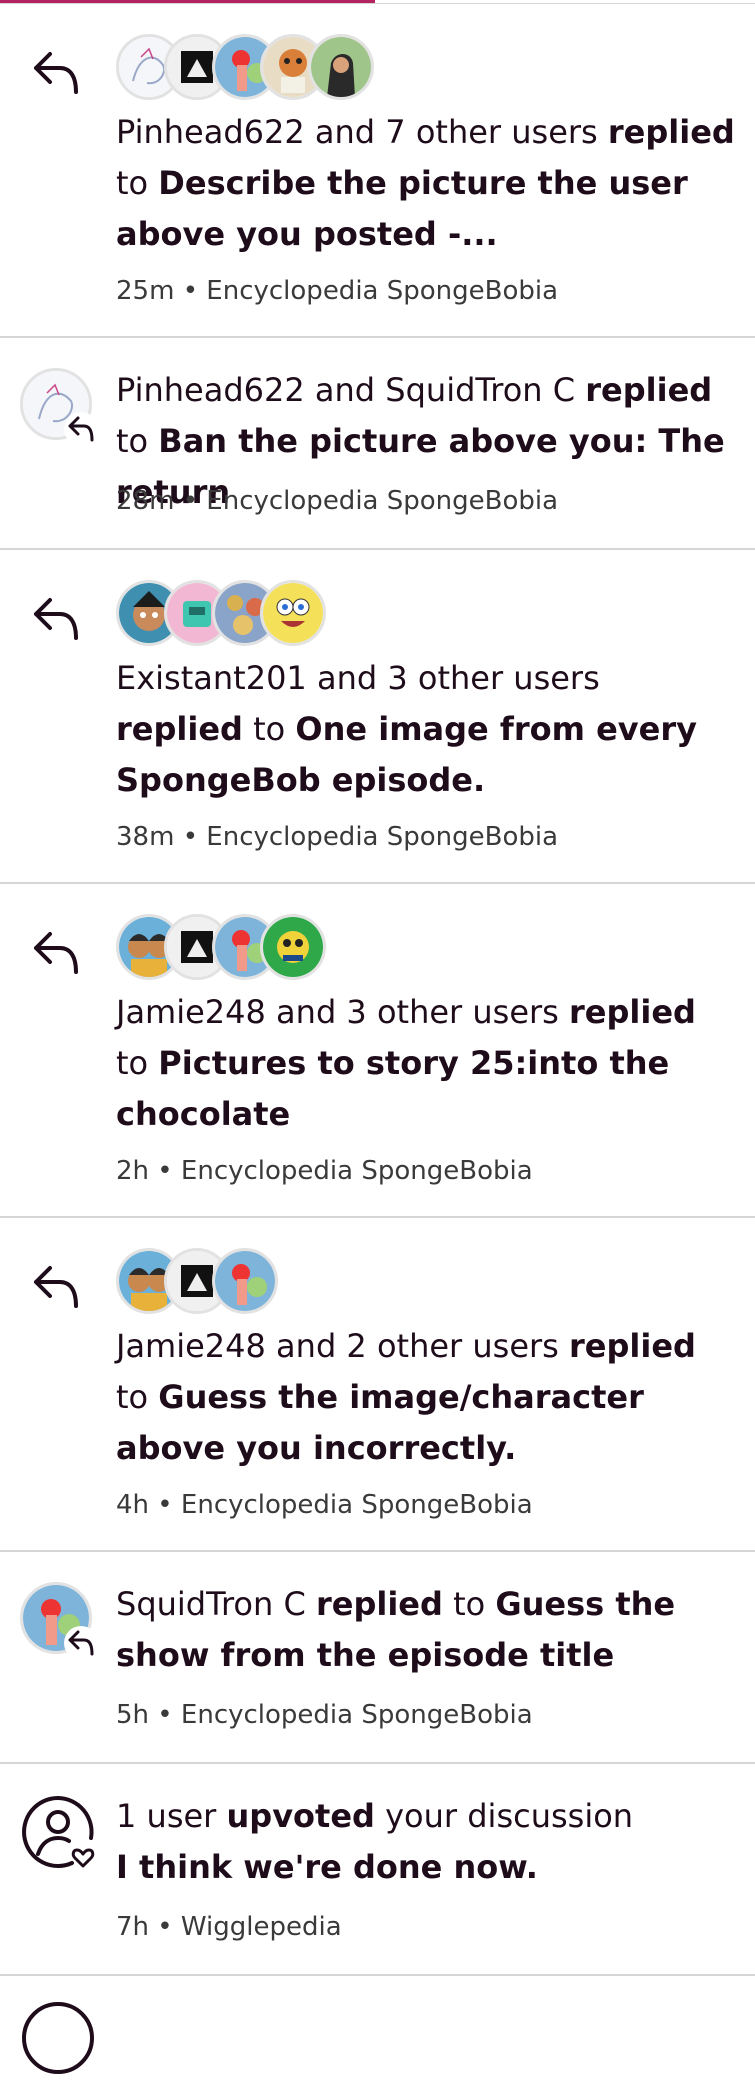 The width and height of the screenshot is (755, 2080). I want to click on upvote-user-icon, so click(58, 1832).